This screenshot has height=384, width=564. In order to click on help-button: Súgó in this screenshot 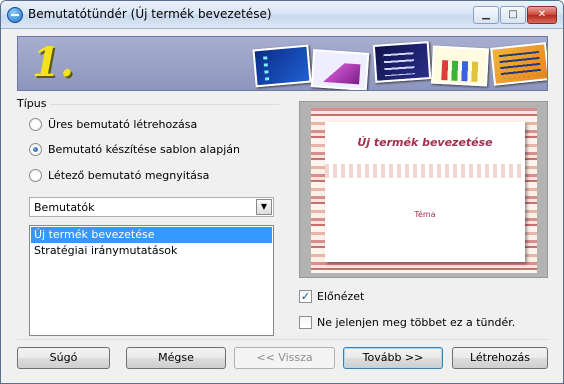, I will do `click(63, 358)`.